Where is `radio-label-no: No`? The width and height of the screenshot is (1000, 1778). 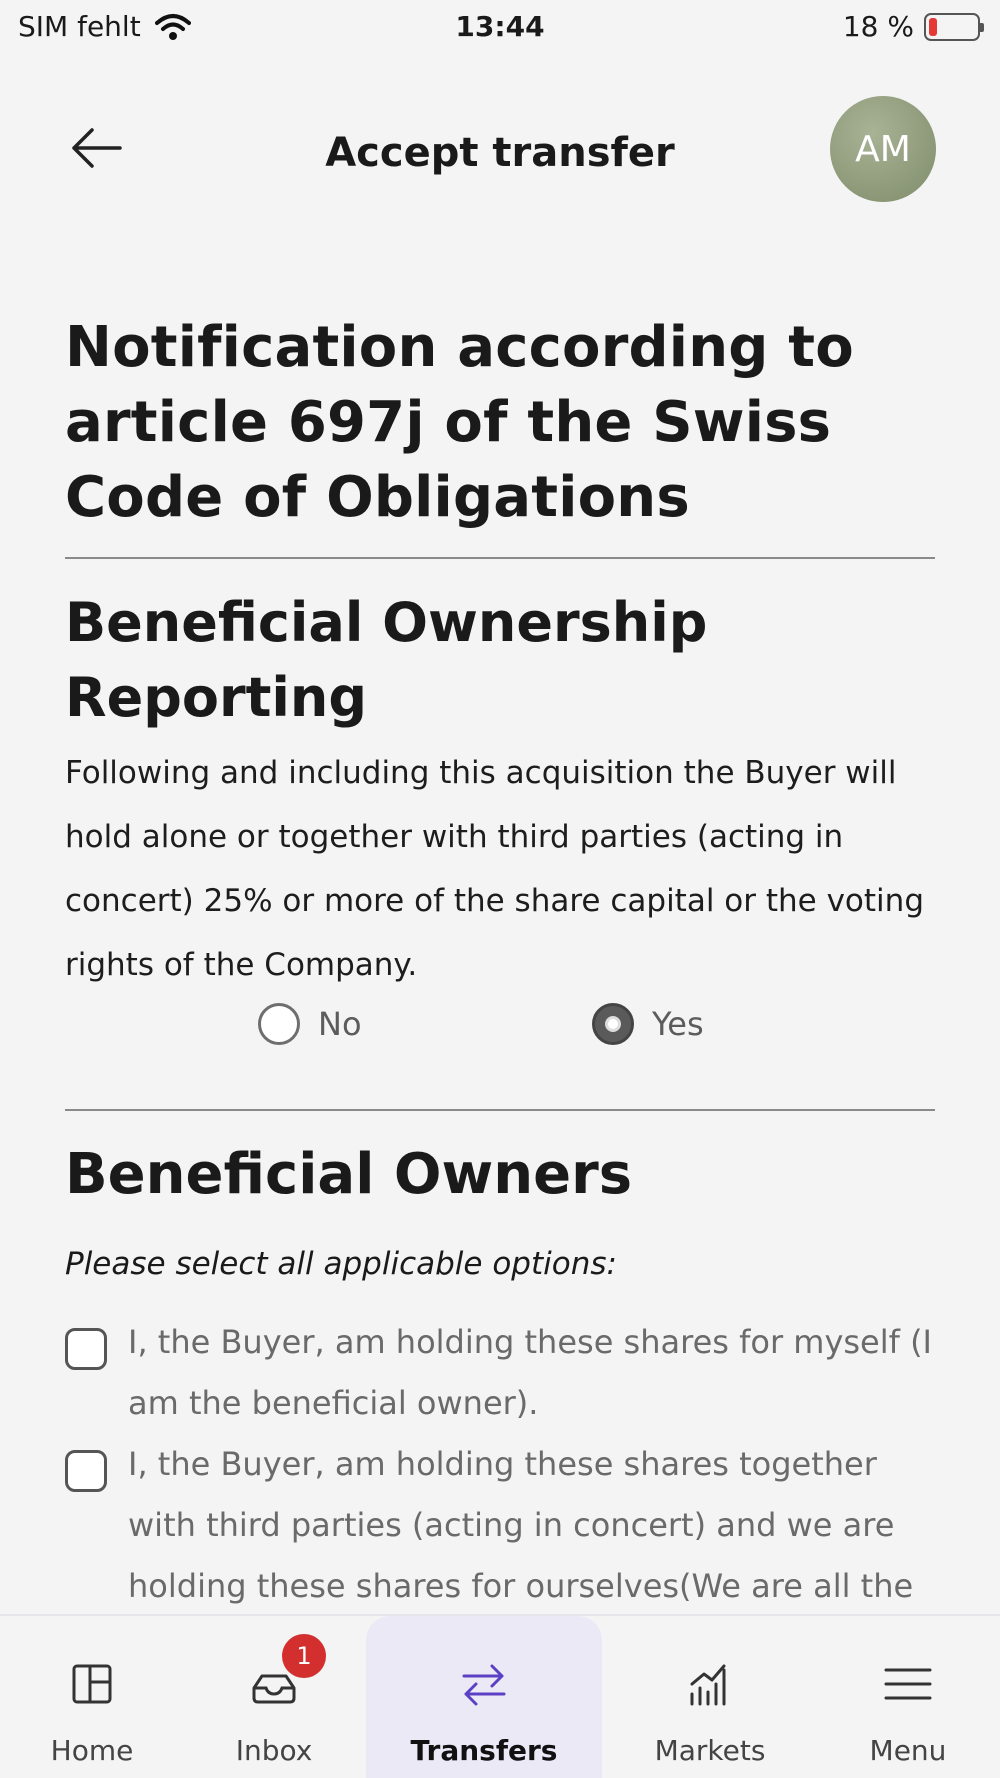
radio-label-no: No is located at coordinates (340, 1024).